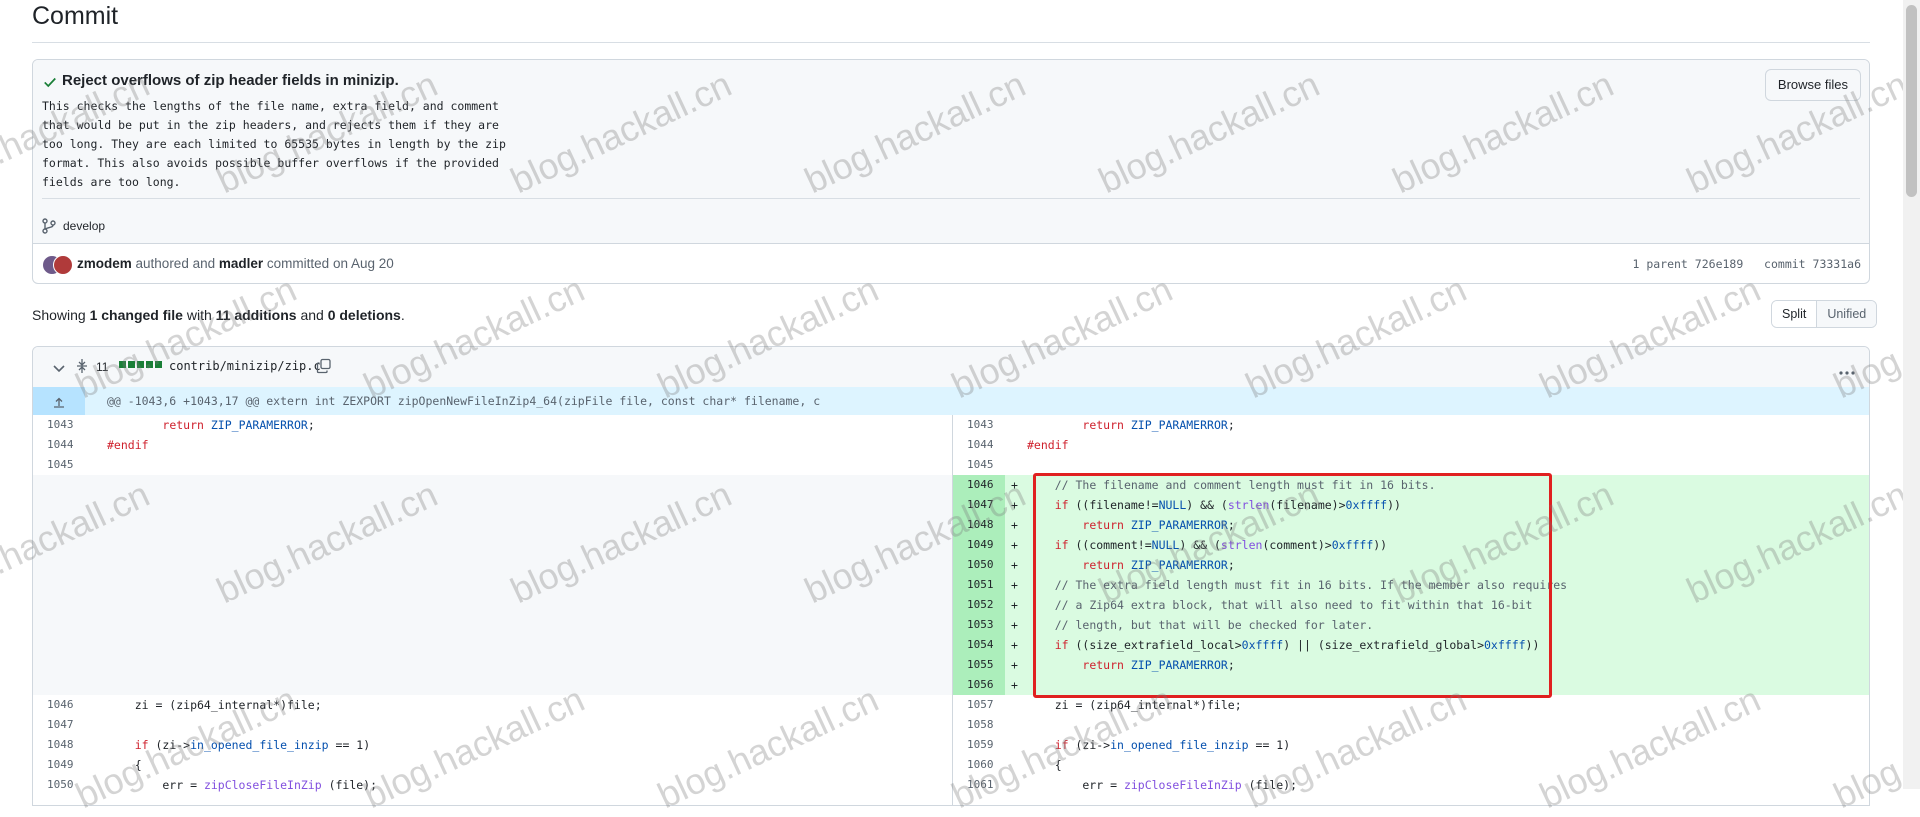  What do you see at coordinates (1172, 745) in the screenshot?
I see `right-code-line: if (zi->in_opened_file_inzip == 1)` at bounding box center [1172, 745].